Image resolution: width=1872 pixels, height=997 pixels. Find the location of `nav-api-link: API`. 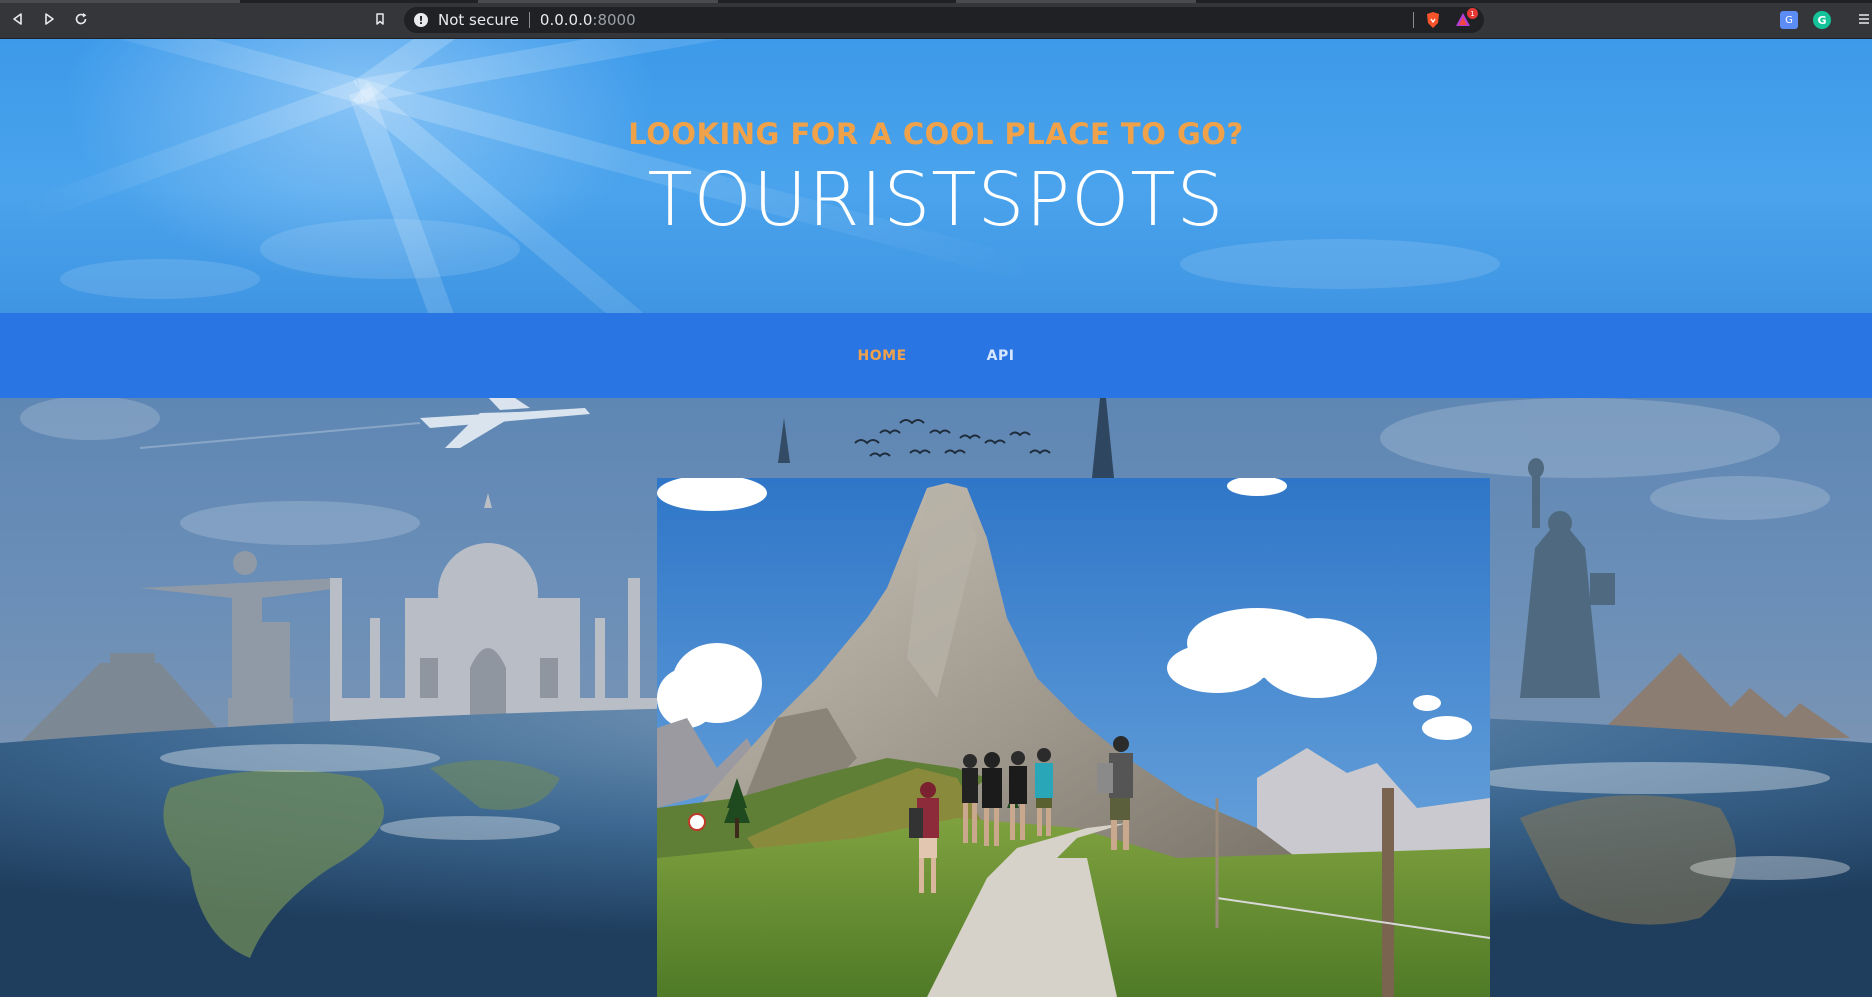

nav-api-link: API is located at coordinates (1001, 356).